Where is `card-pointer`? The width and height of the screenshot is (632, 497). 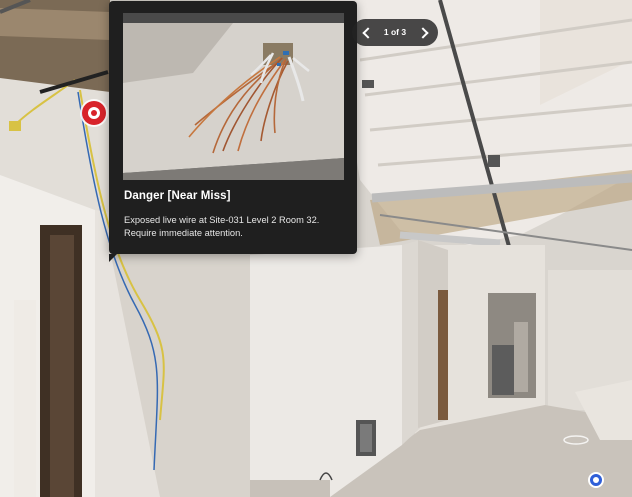 card-pointer is located at coordinates (113, 258).